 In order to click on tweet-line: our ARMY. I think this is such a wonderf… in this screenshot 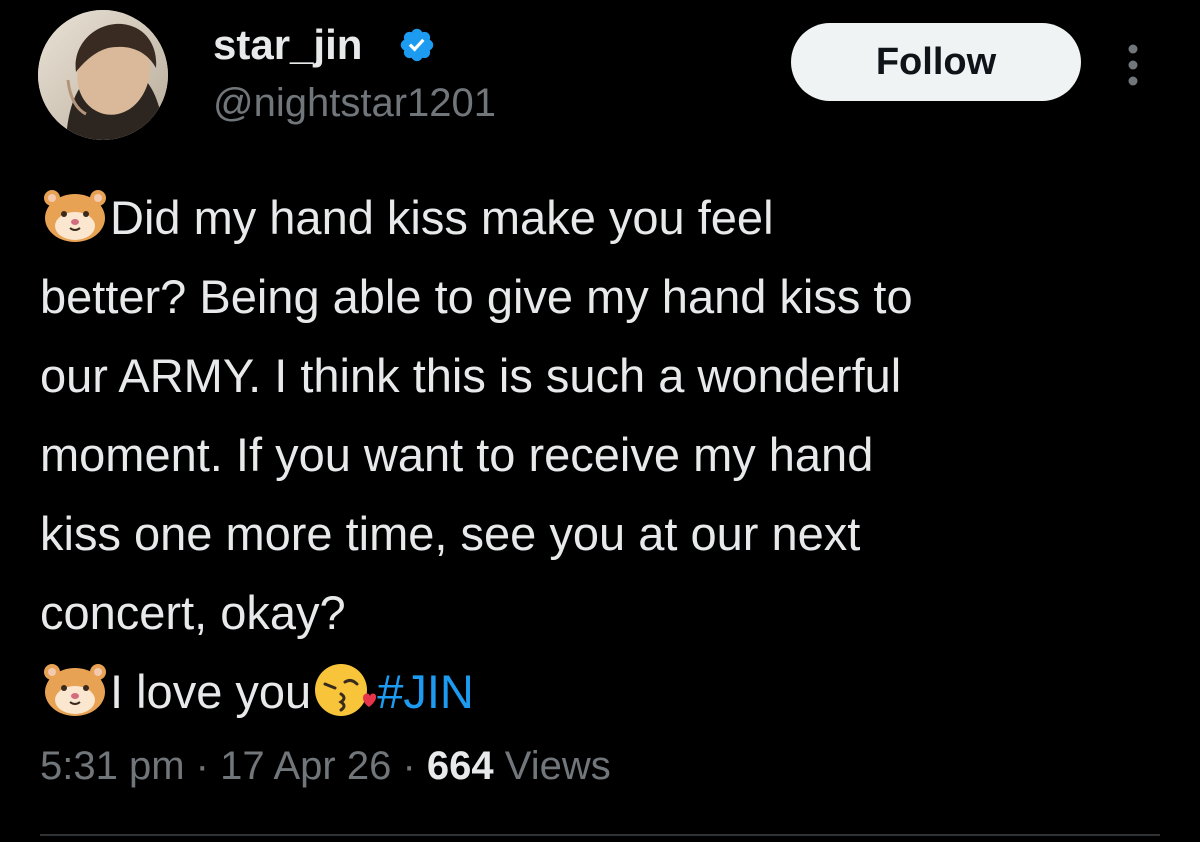, I will do `click(471, 375)`.